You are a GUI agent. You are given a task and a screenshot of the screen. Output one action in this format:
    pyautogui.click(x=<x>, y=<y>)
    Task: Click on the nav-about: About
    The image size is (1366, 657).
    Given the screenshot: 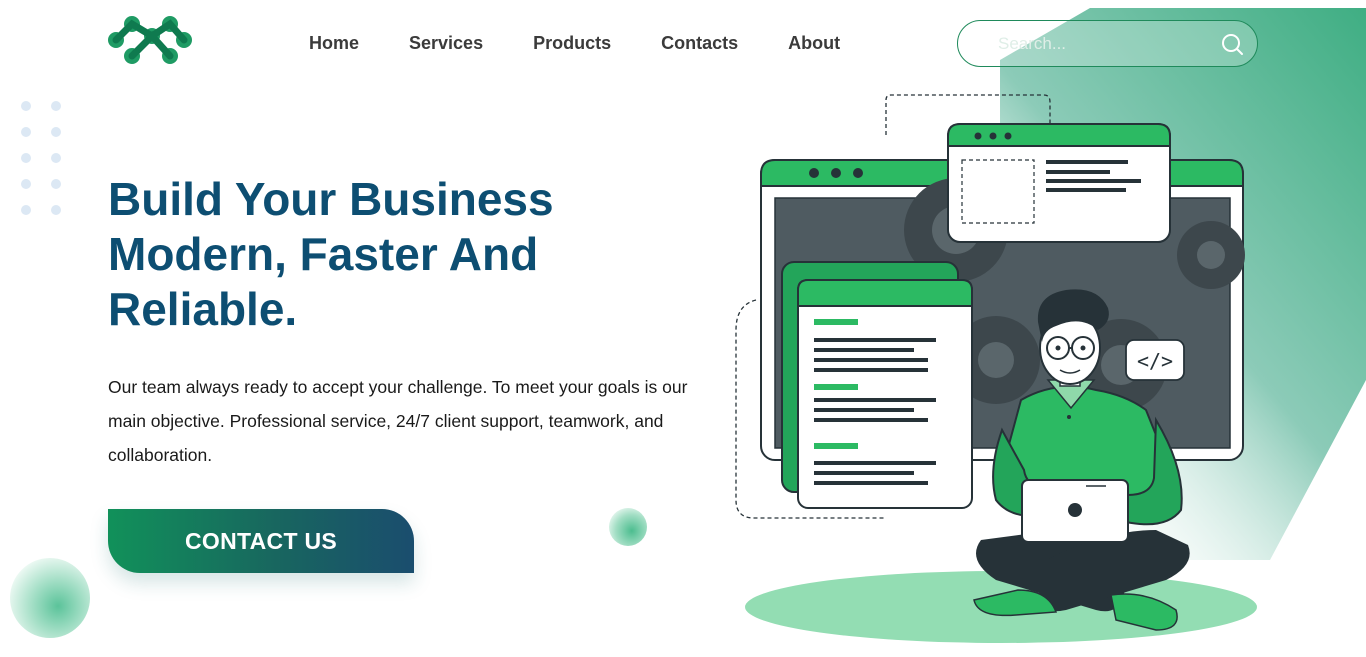 What is the action you would take?
    pyautogui.click(x=814, y=43)
    